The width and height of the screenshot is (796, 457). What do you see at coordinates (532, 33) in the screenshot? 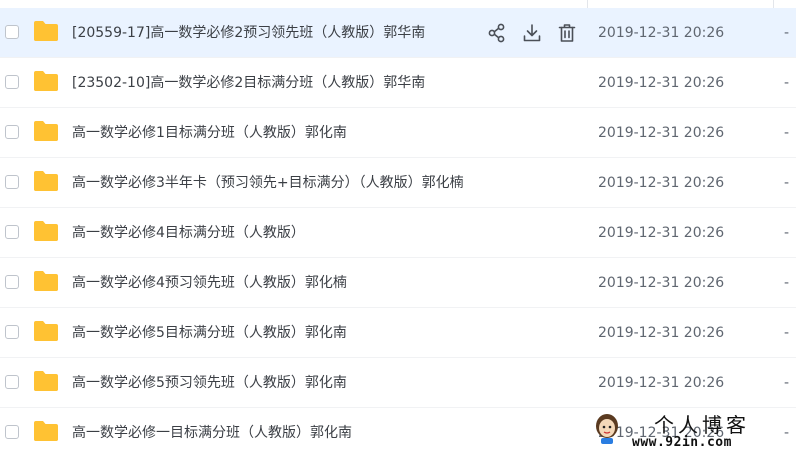
I see `download-icon` at bounding box center [532, 33].